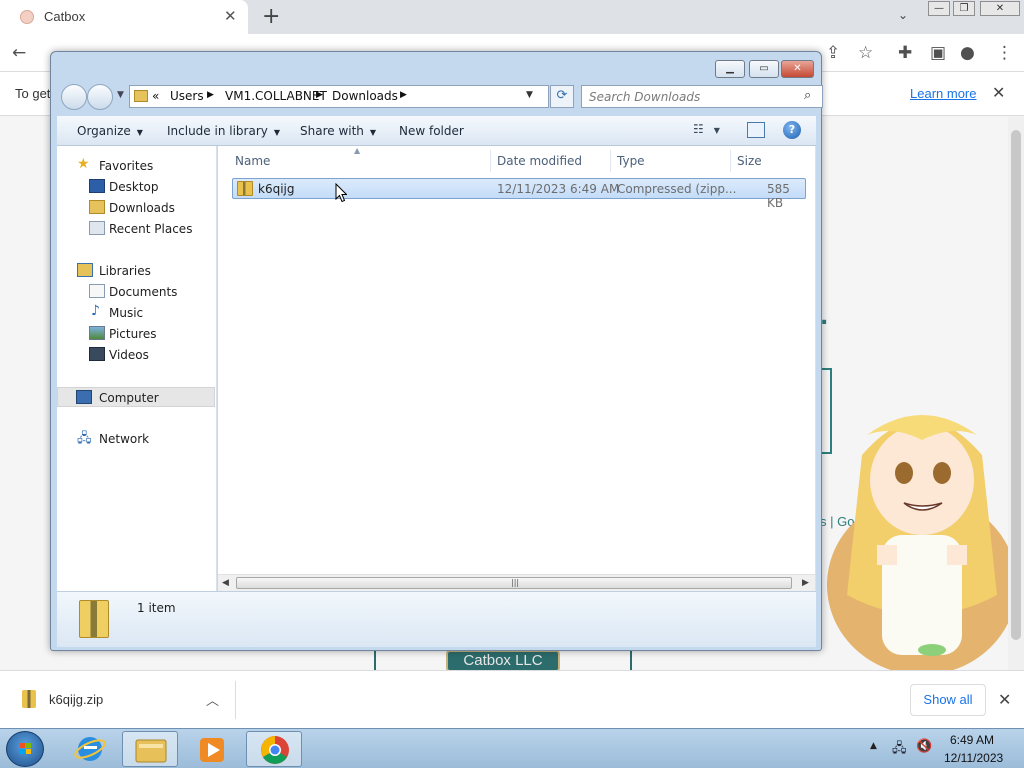  Describe the element at coordinates (97, 207) in the screenshot. I see `downloads-folder-icon` at that location.